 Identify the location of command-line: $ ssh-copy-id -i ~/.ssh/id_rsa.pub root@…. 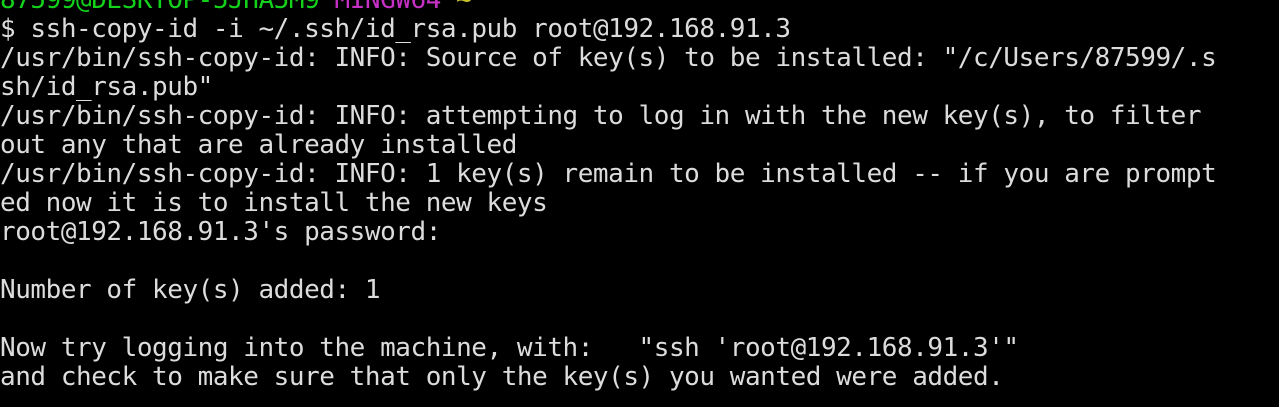
(639, 29).